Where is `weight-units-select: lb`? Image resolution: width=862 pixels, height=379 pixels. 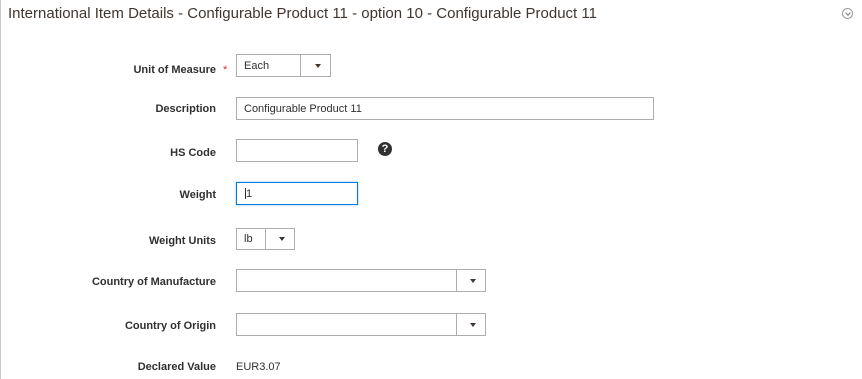
weight-units-select: lb is located at coordinates (265, 239).